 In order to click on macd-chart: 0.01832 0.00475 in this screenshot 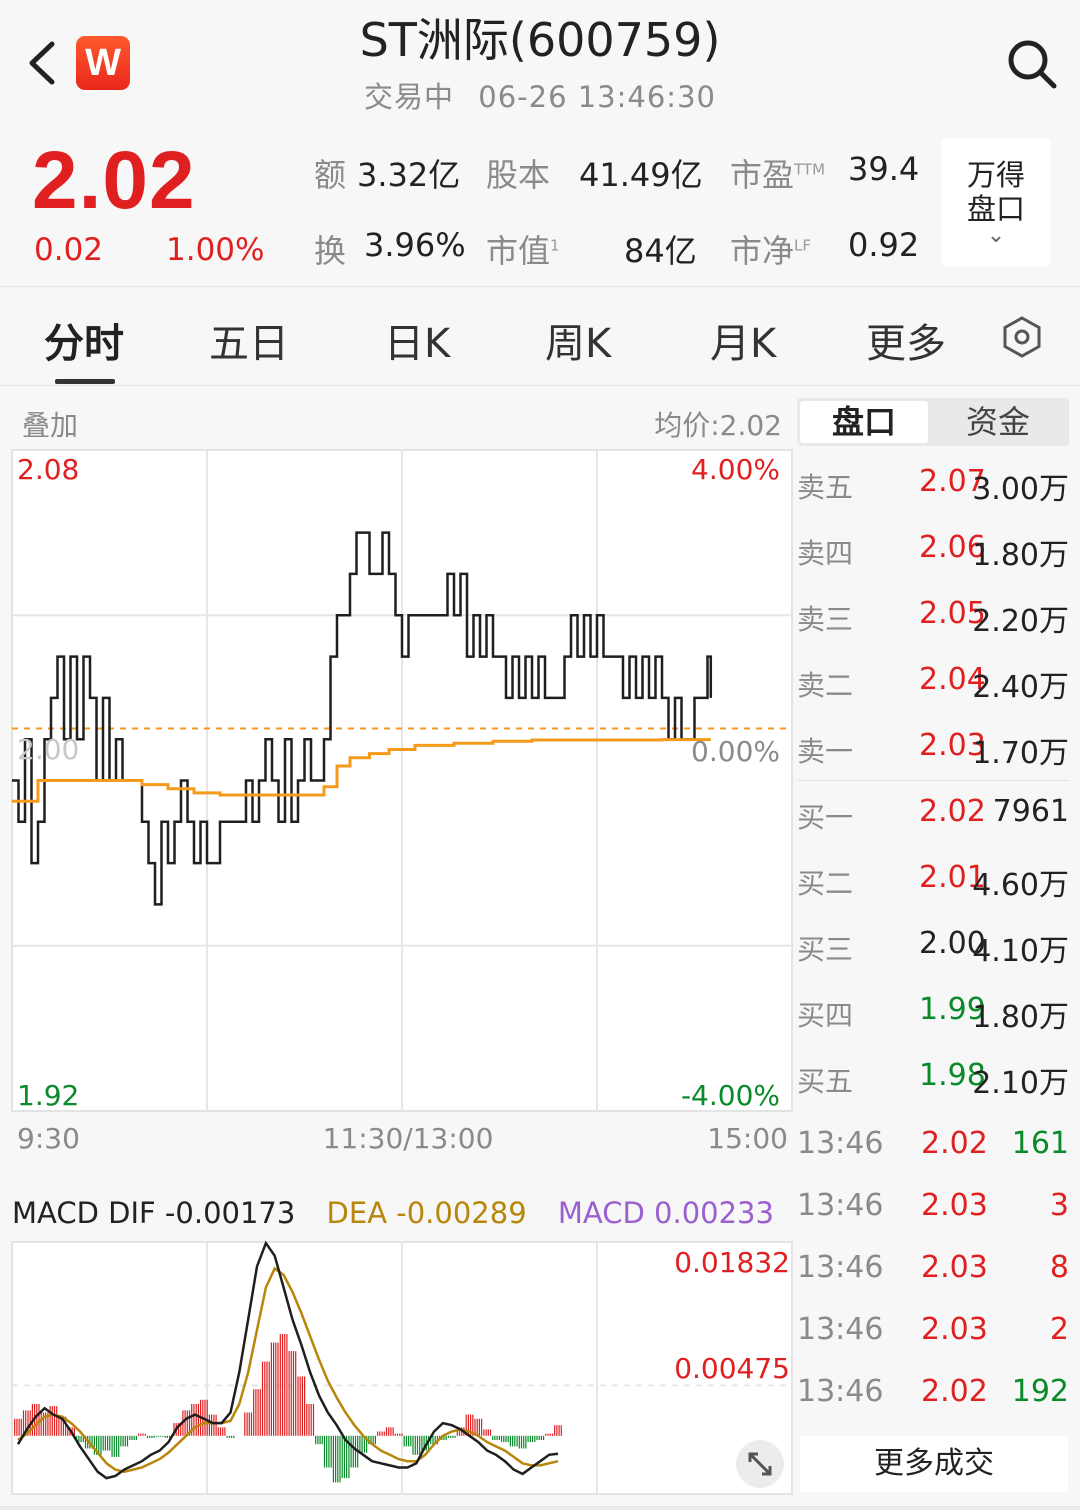, I will do `click(397, 1367)`.